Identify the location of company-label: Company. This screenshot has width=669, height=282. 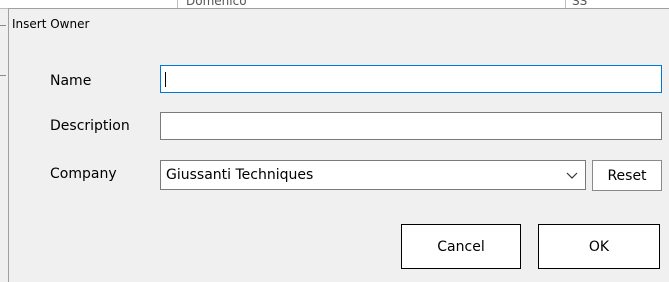
(83, 174).